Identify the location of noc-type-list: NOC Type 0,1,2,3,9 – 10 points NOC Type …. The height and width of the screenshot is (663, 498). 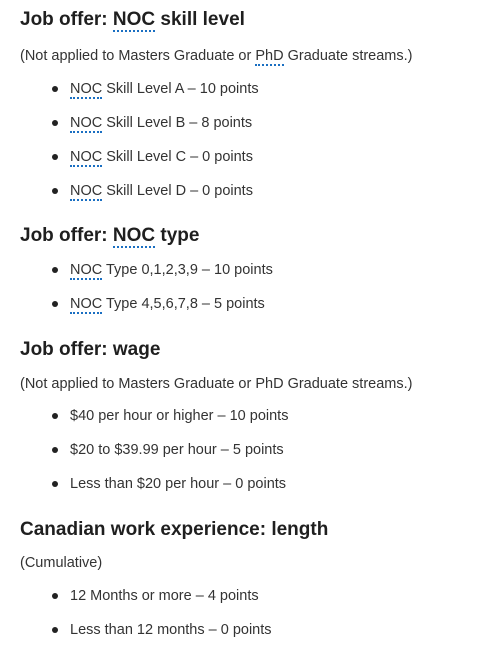
(259, 287).